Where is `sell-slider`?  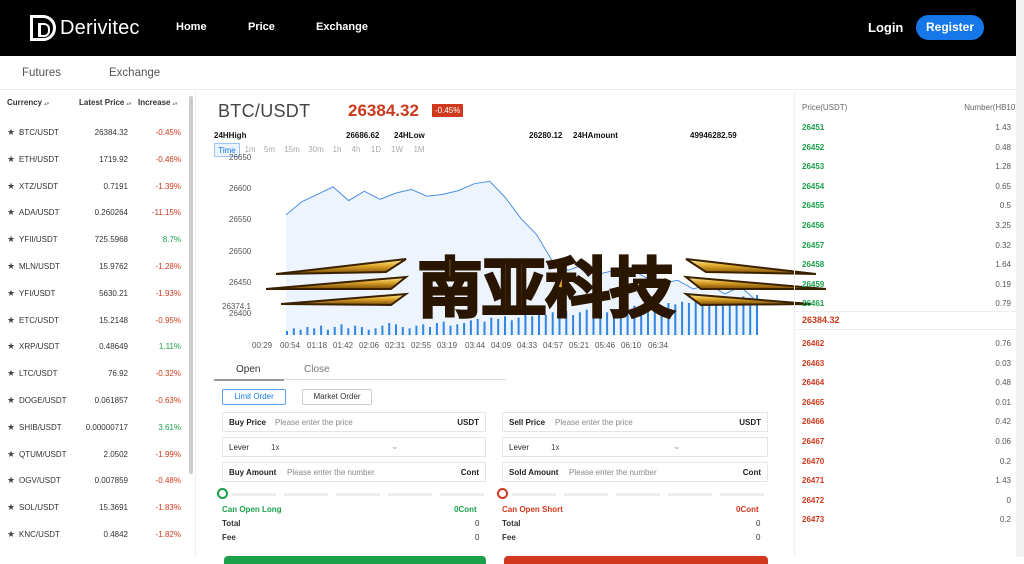 sell-slider is located at coordinates (632, 493).